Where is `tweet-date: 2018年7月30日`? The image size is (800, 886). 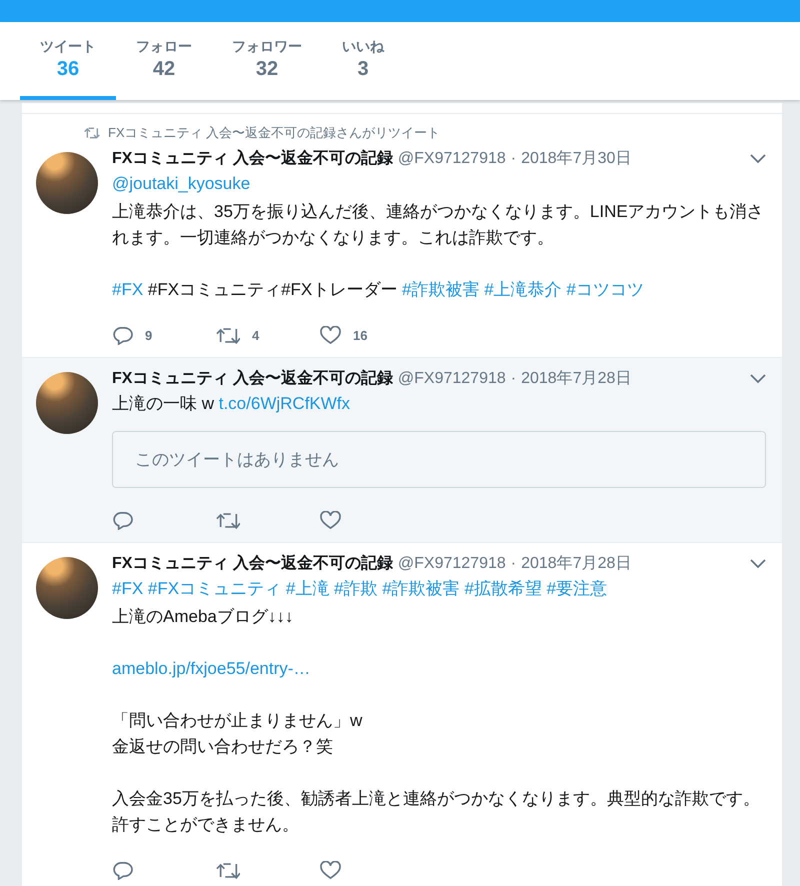
tweet-date: 2018年7月30日 is located at coordinates (576, 158).